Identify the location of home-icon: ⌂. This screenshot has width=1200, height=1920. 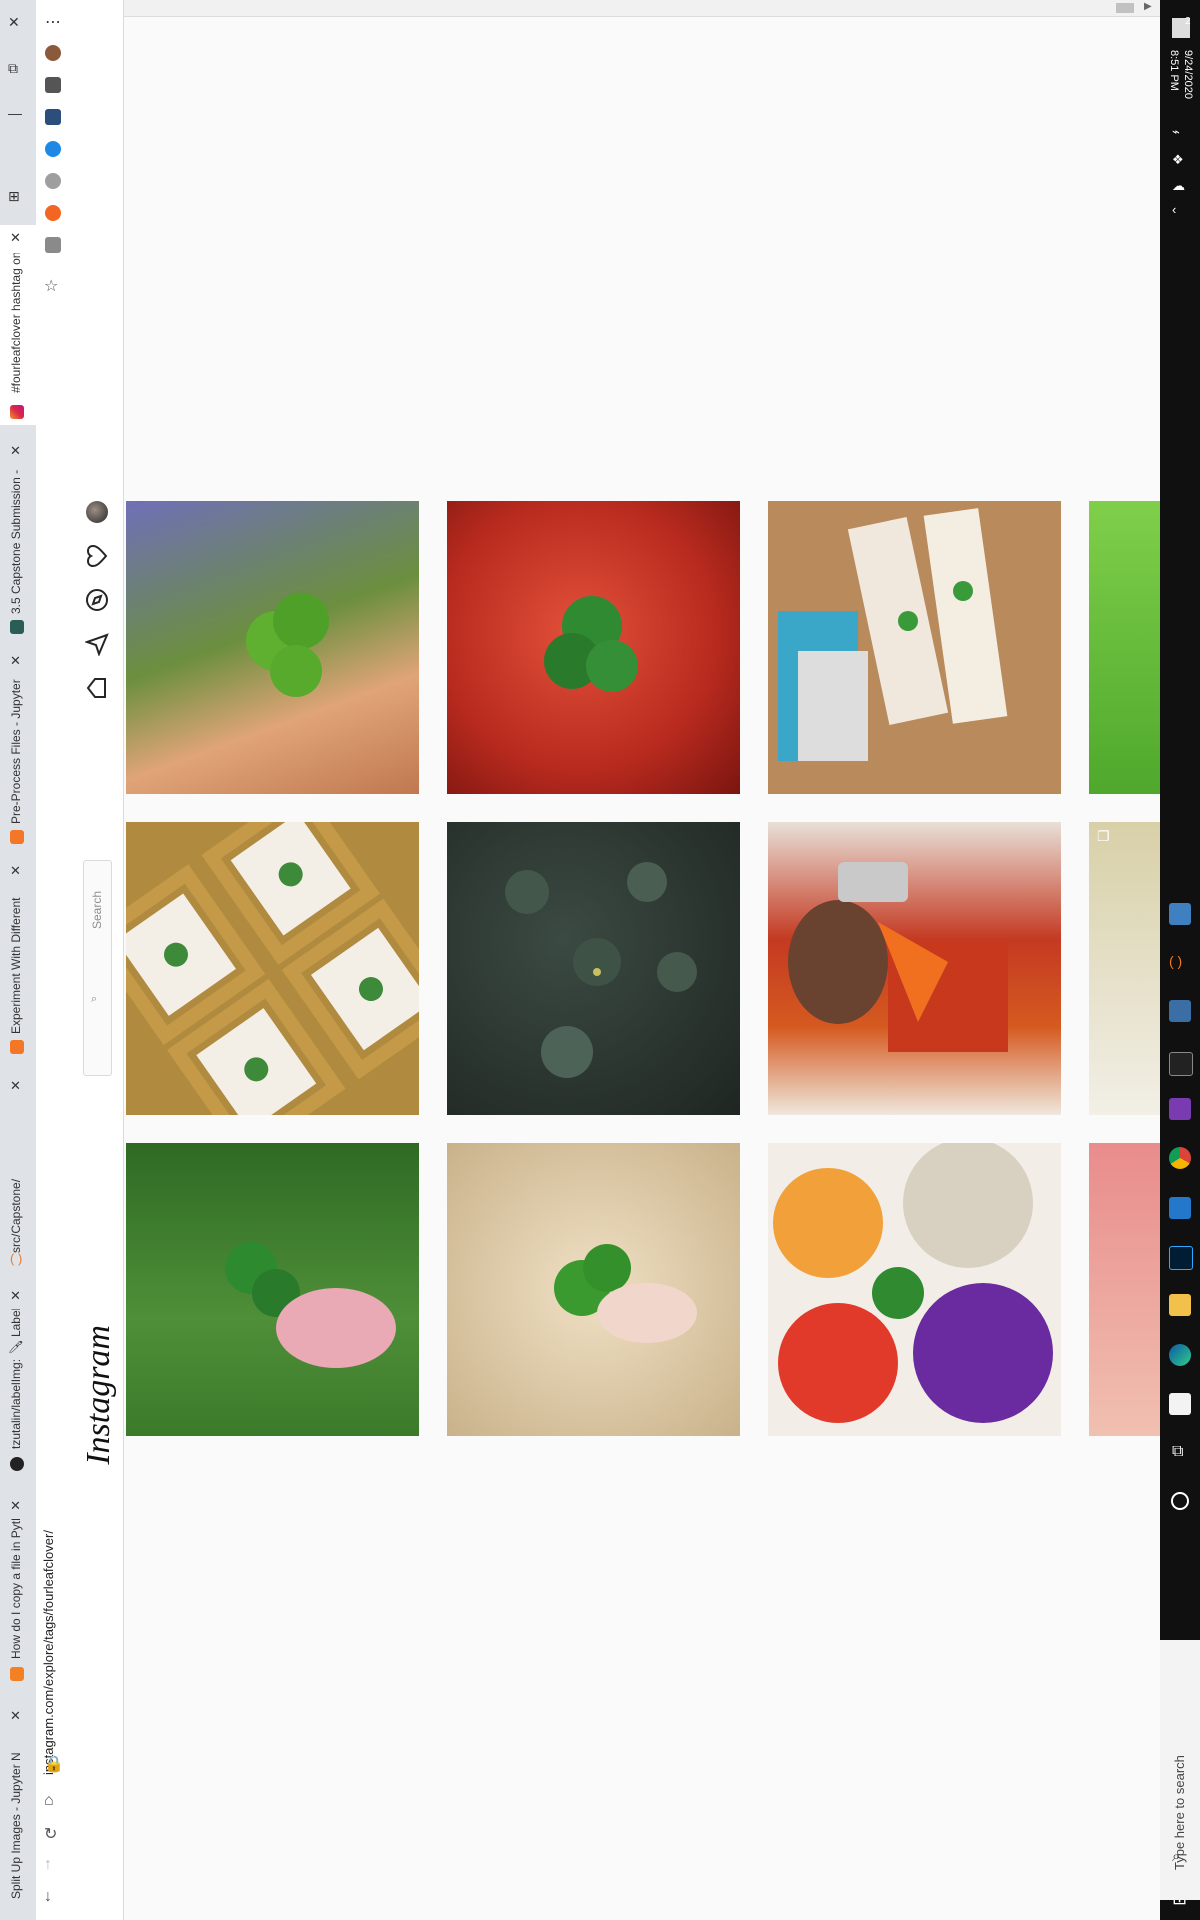
(49, 1801).